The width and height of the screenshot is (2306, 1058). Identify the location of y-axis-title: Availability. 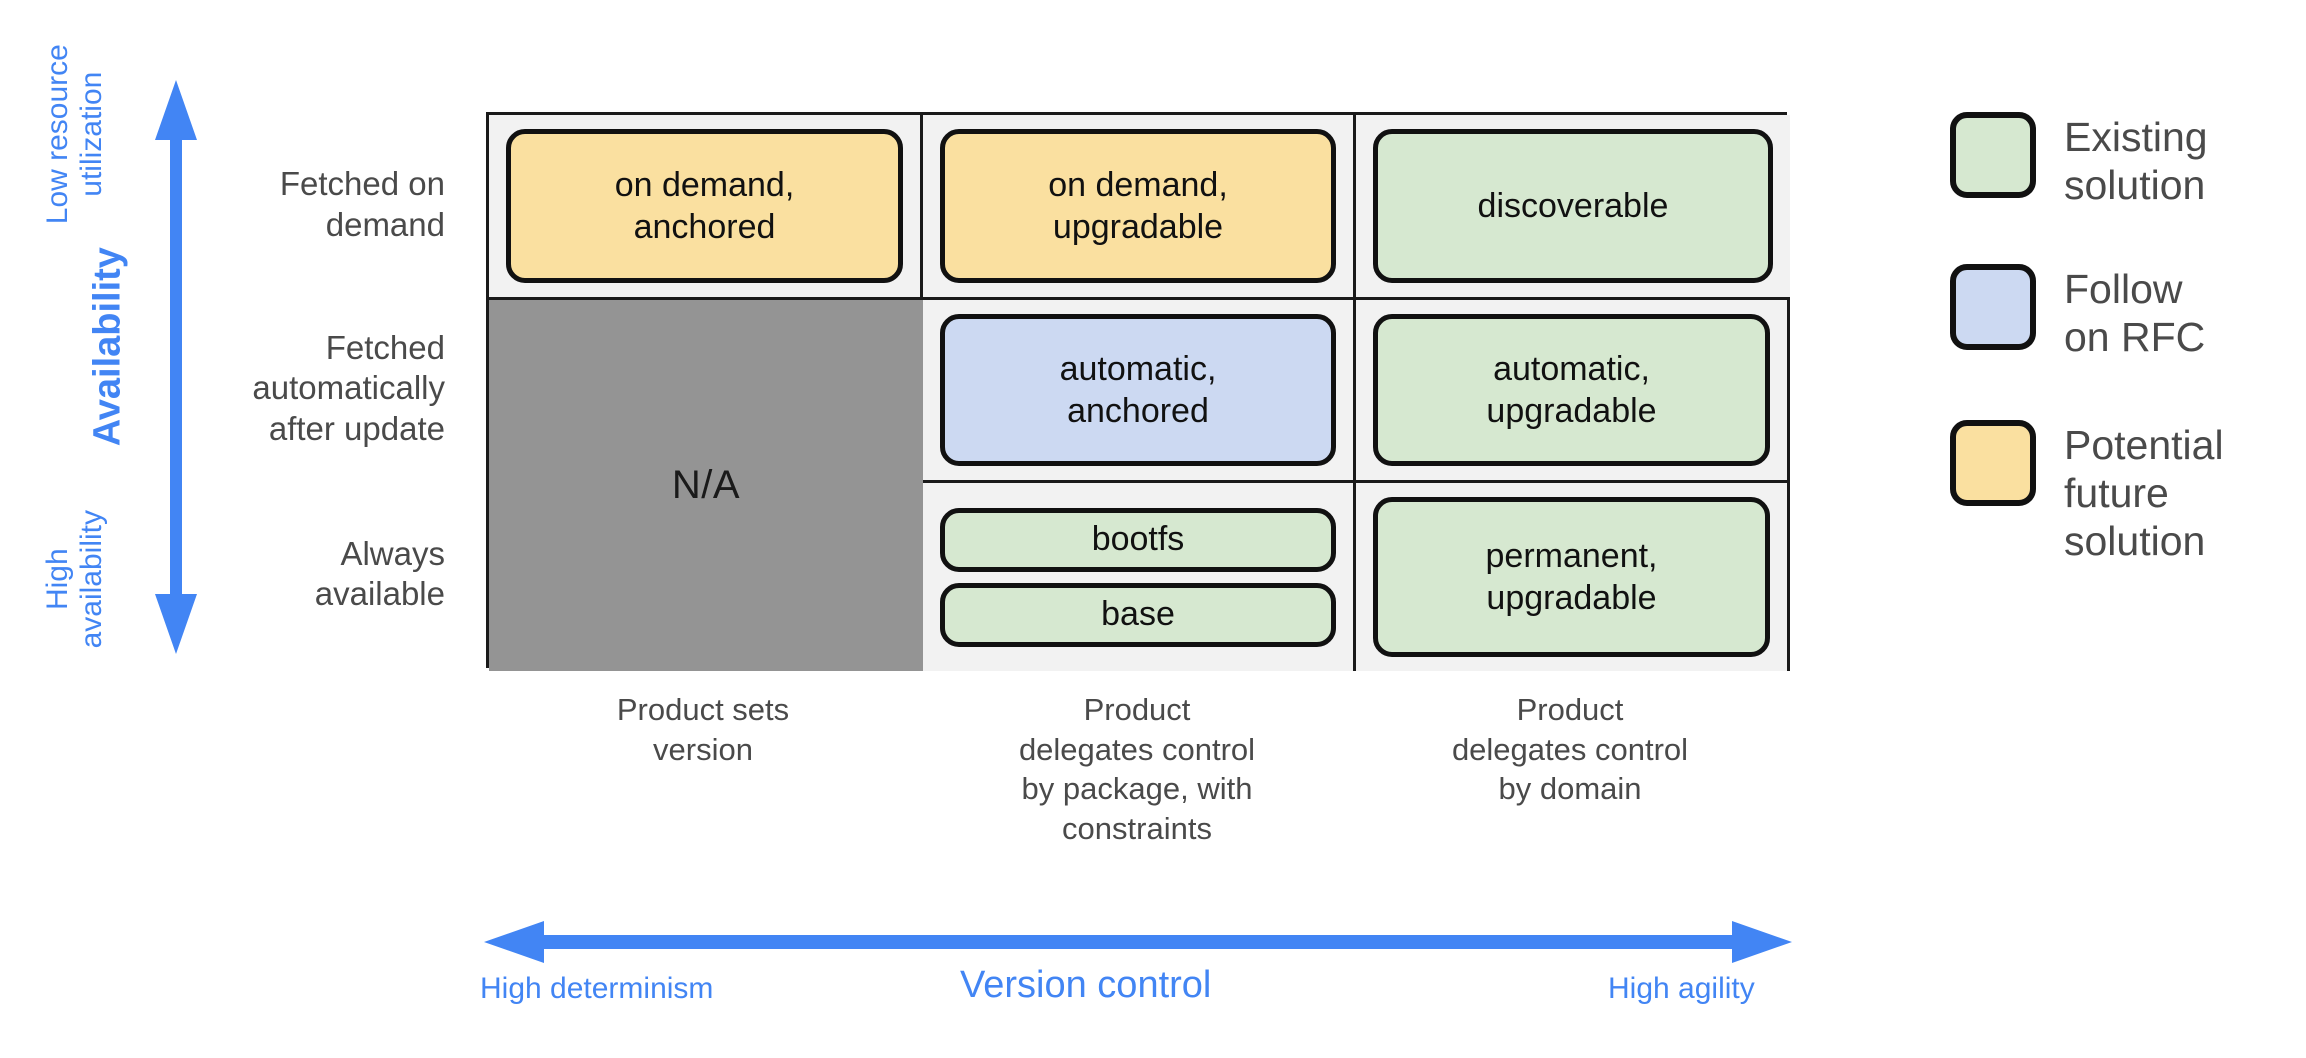
(107, 347).